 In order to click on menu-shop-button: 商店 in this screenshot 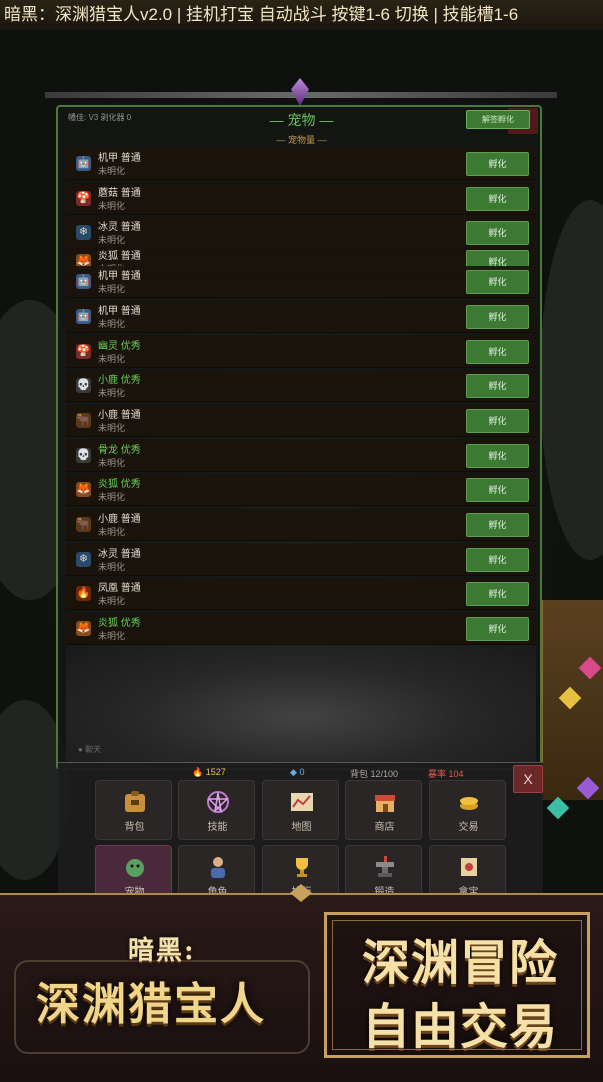, I will do `click(383, 810)`.